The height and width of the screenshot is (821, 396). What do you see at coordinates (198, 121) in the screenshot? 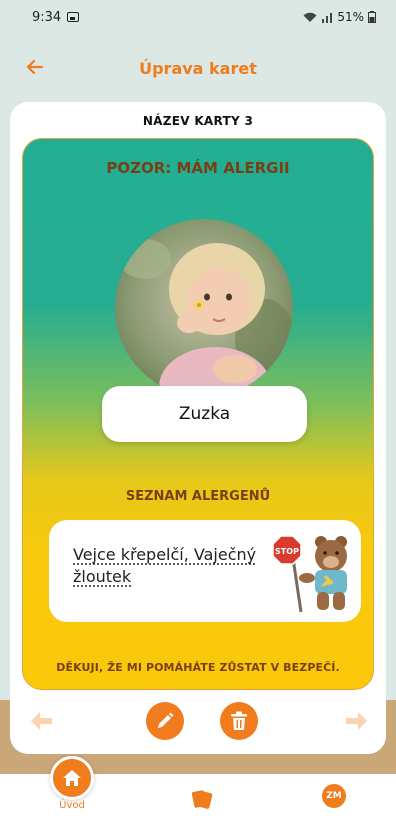
I see `card-name: NÁZEV KARTY 3` at bounding box center [198, 121].